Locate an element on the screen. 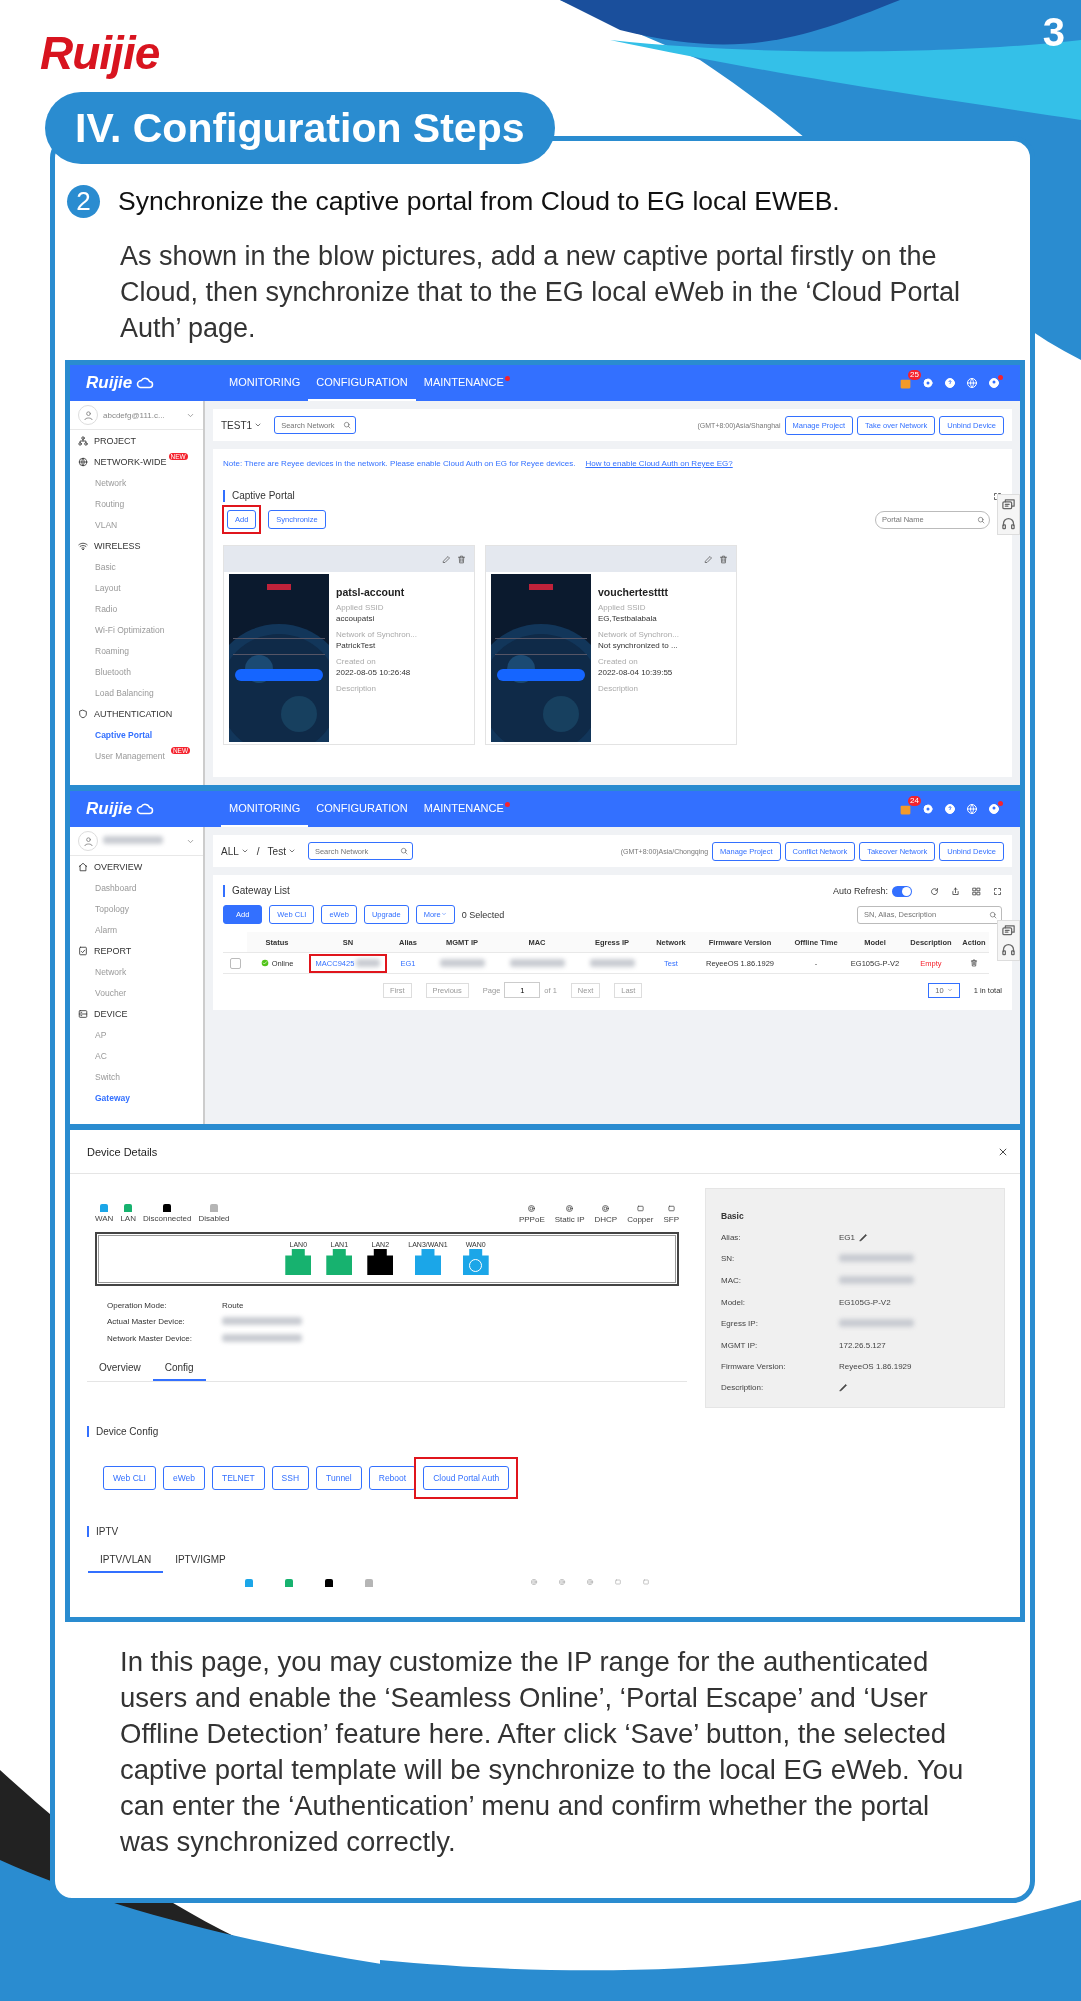 Image resolution: width=1081 pixels, height=2001 pixels. info-value: 172.26.5.127 is located at coordinates (862, 1345).